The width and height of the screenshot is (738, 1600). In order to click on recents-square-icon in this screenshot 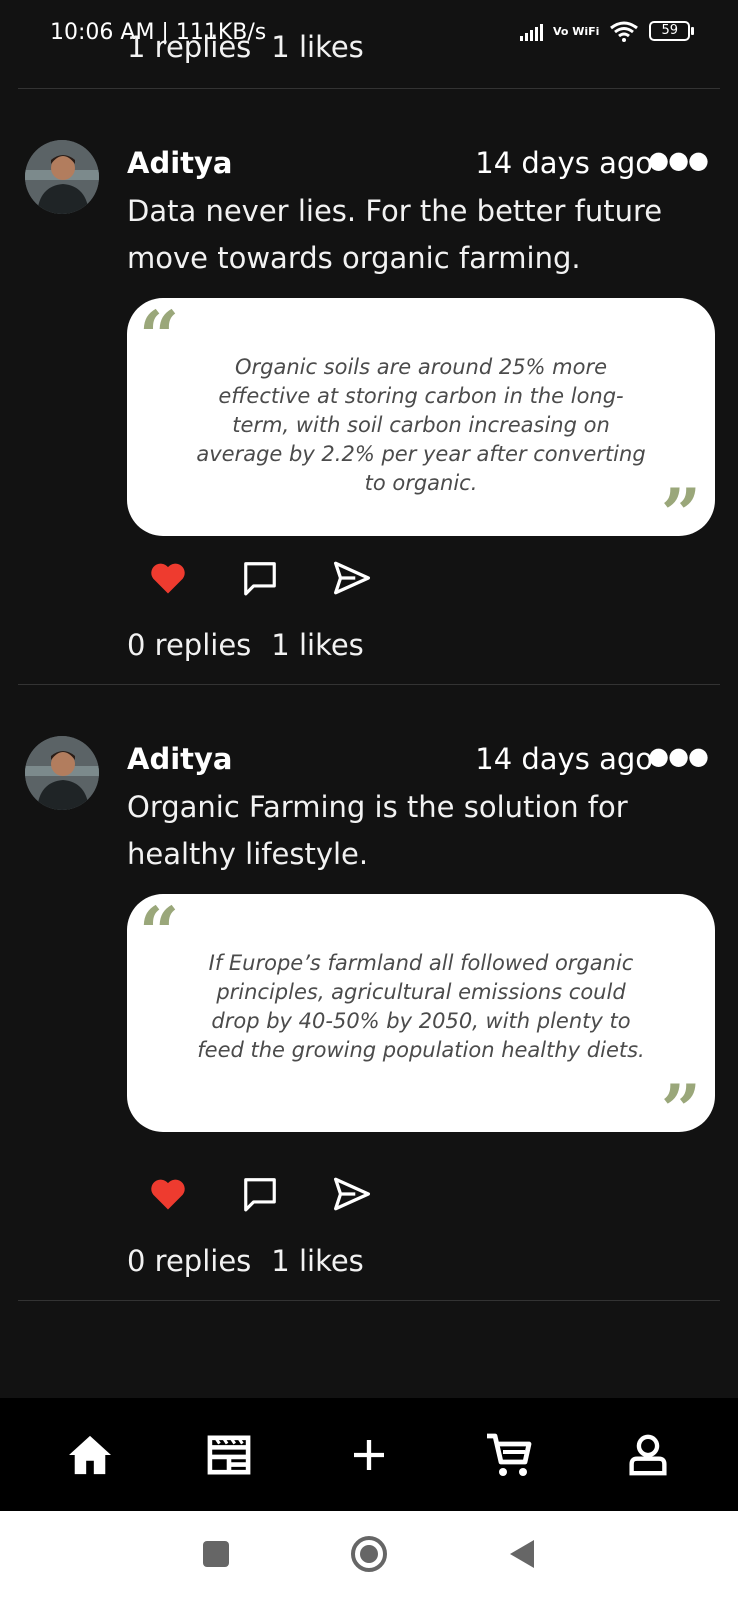, I will do `click(216, 1556)`.